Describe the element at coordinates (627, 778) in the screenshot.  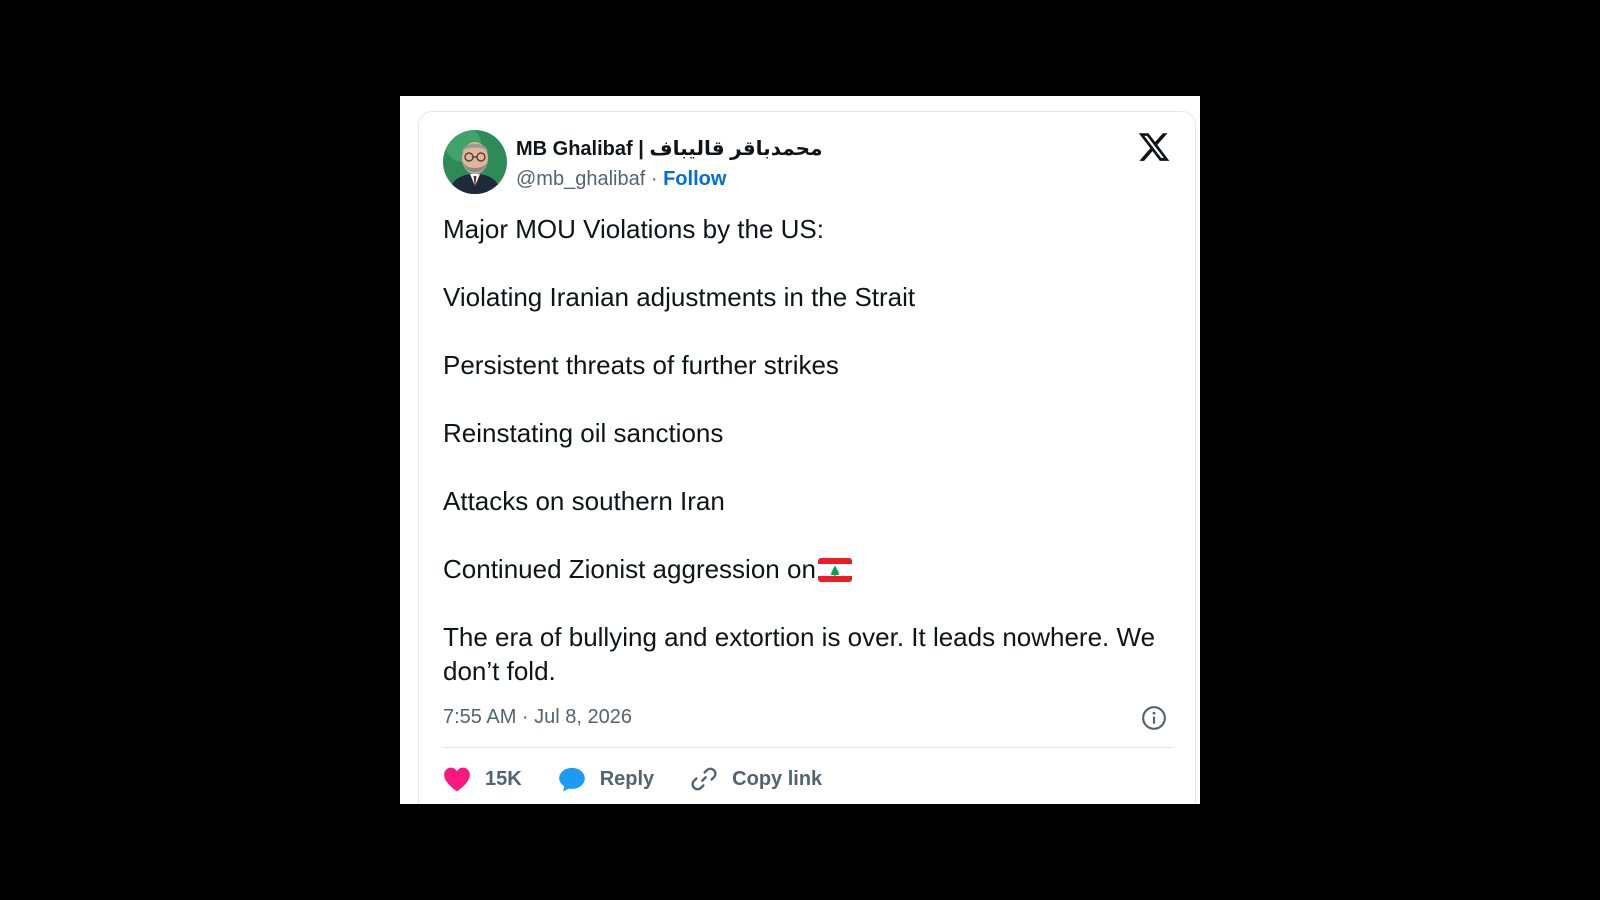
I see `reply-label: Reply` at that location.